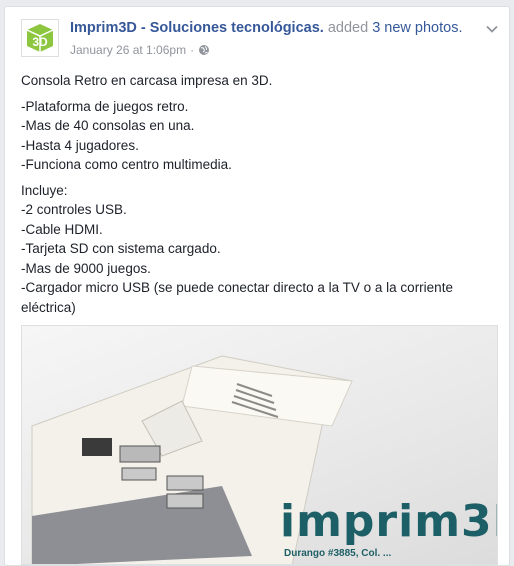  I want to click on page-avatar: 3D, so click(40, 38).